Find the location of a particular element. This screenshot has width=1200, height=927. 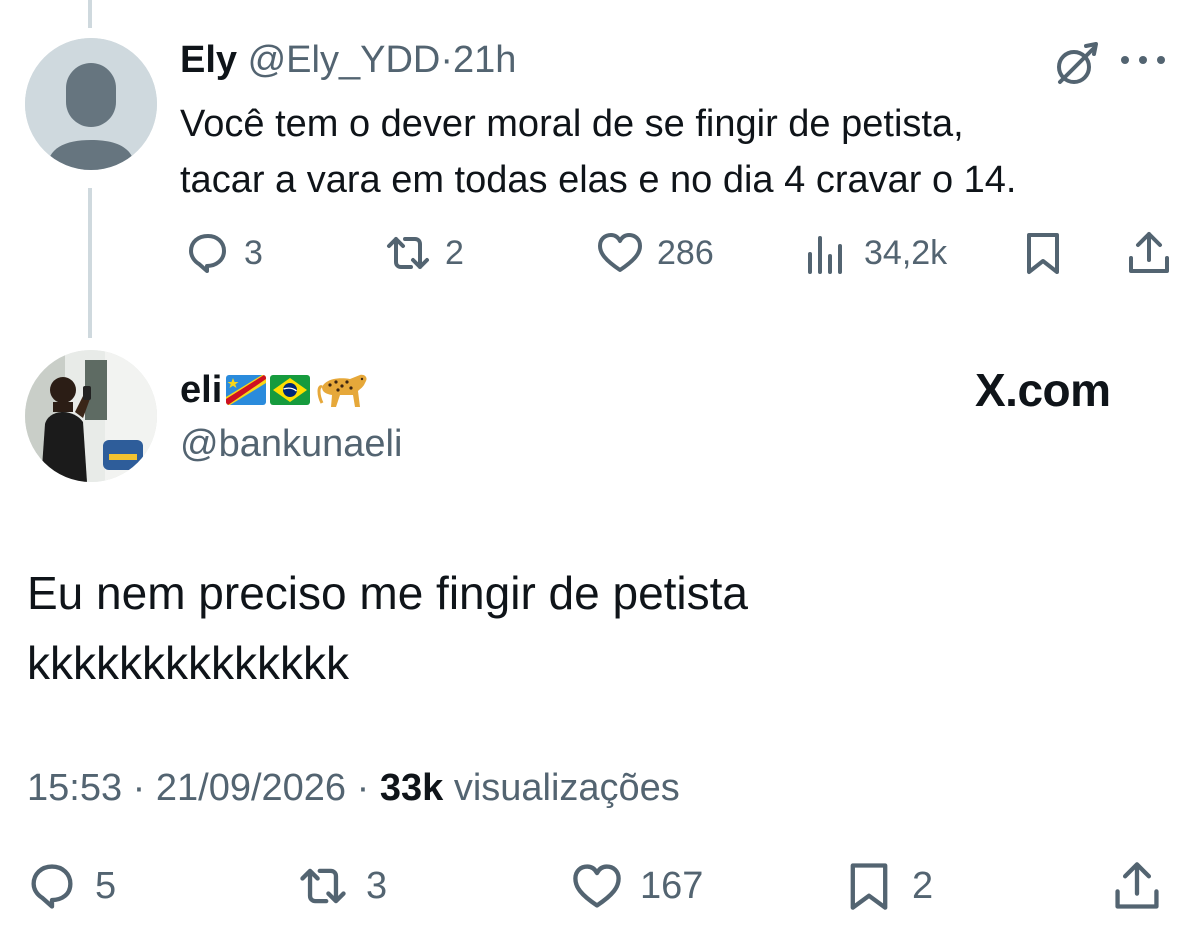

reply-author-handle: @Ely_YDD is located at coordinates (344, 60).